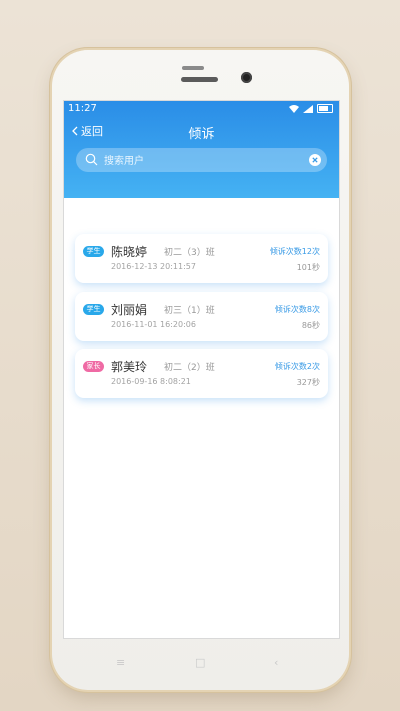 The image size is (400, 711). Describe the element at coordinates (297, 309) in the screenshot. I see `talk-count: 倾诉次数8次` at that location.